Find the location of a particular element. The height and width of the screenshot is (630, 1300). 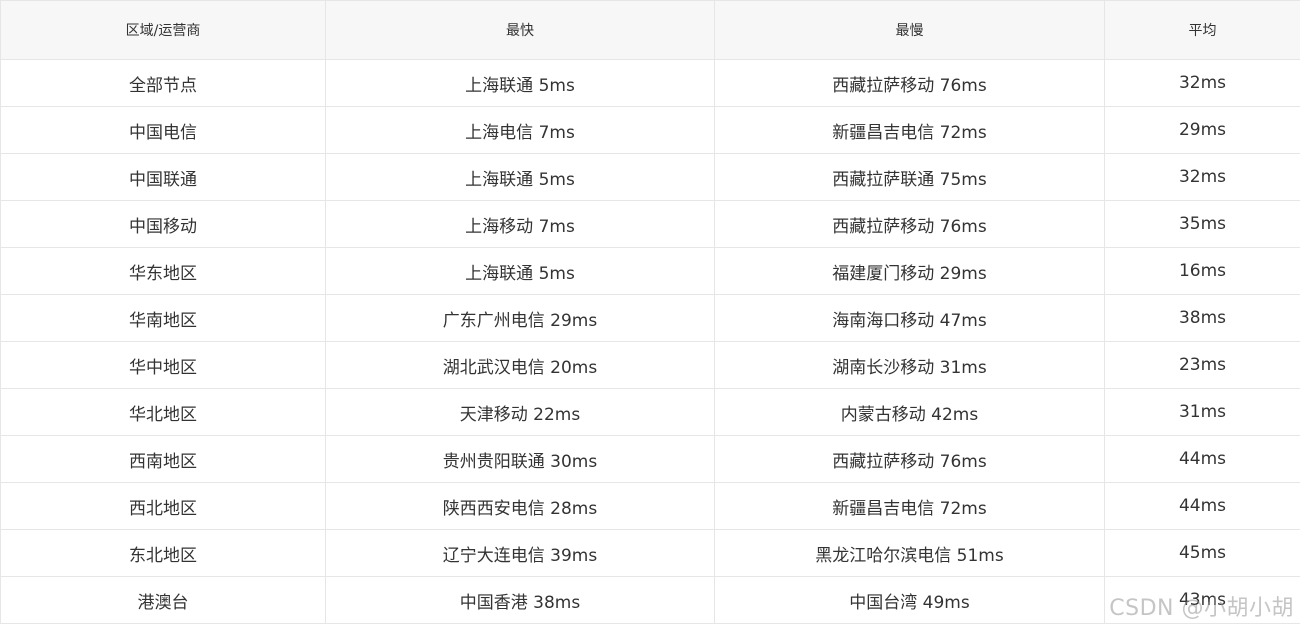

table-row: 西南地区 贵州贵阳联通 30ms 西藏拉萨移动 76ms 44ms is located at coordinates (650, 459).